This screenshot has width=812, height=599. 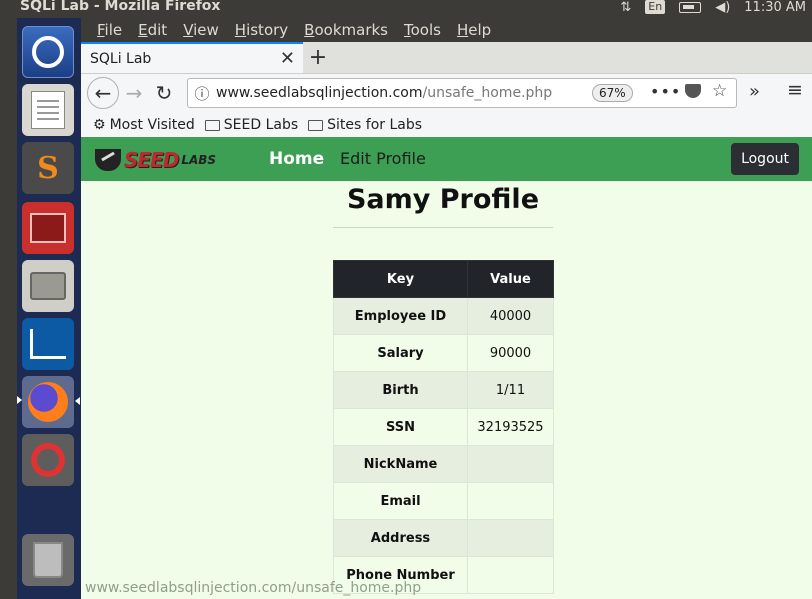 I want to click on terminal-icon, so click(x=48, y=228).